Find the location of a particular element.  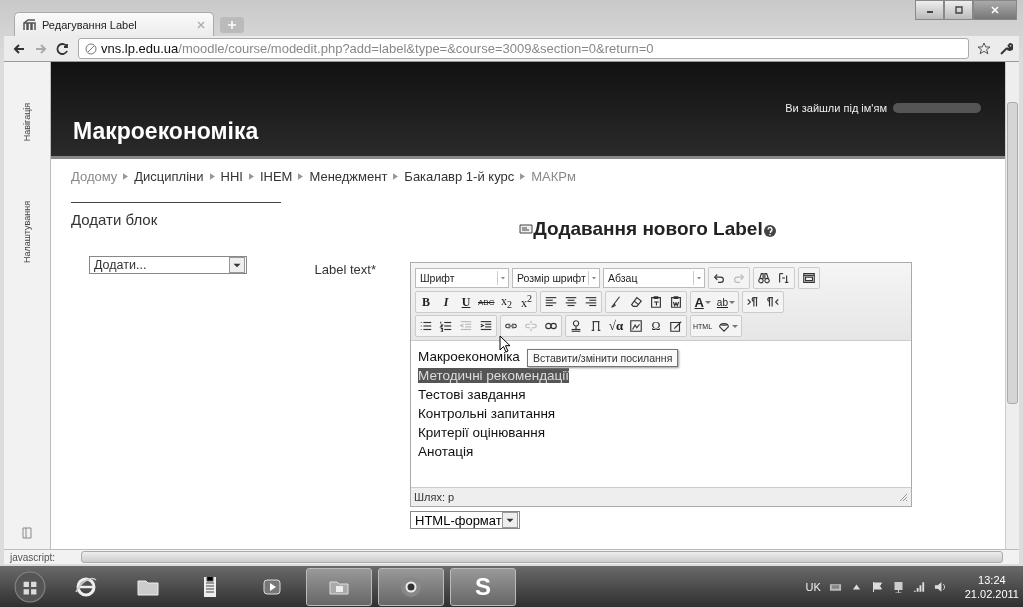

subscript-button: x$_{2}$ is located at coordinates (506, 302).